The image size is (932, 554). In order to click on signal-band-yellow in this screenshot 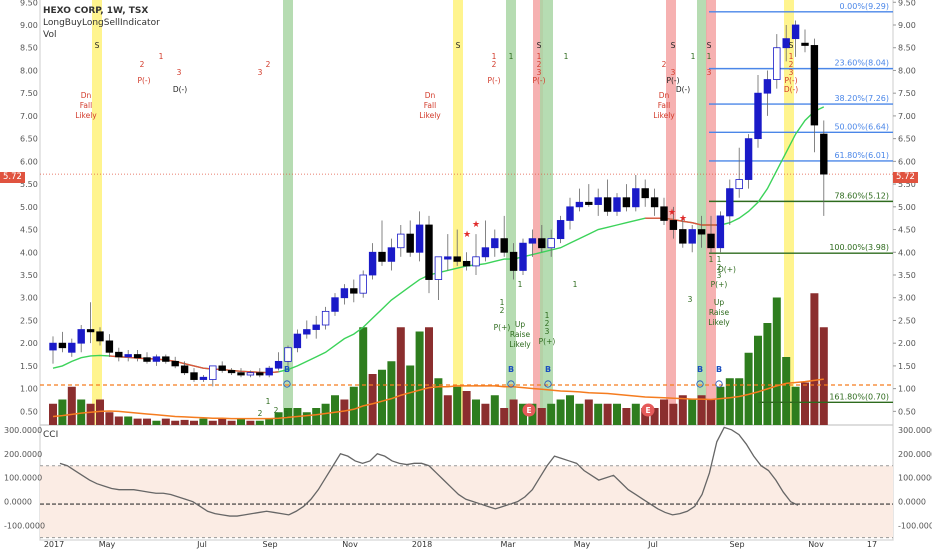, I will do `click(97, 212)`.